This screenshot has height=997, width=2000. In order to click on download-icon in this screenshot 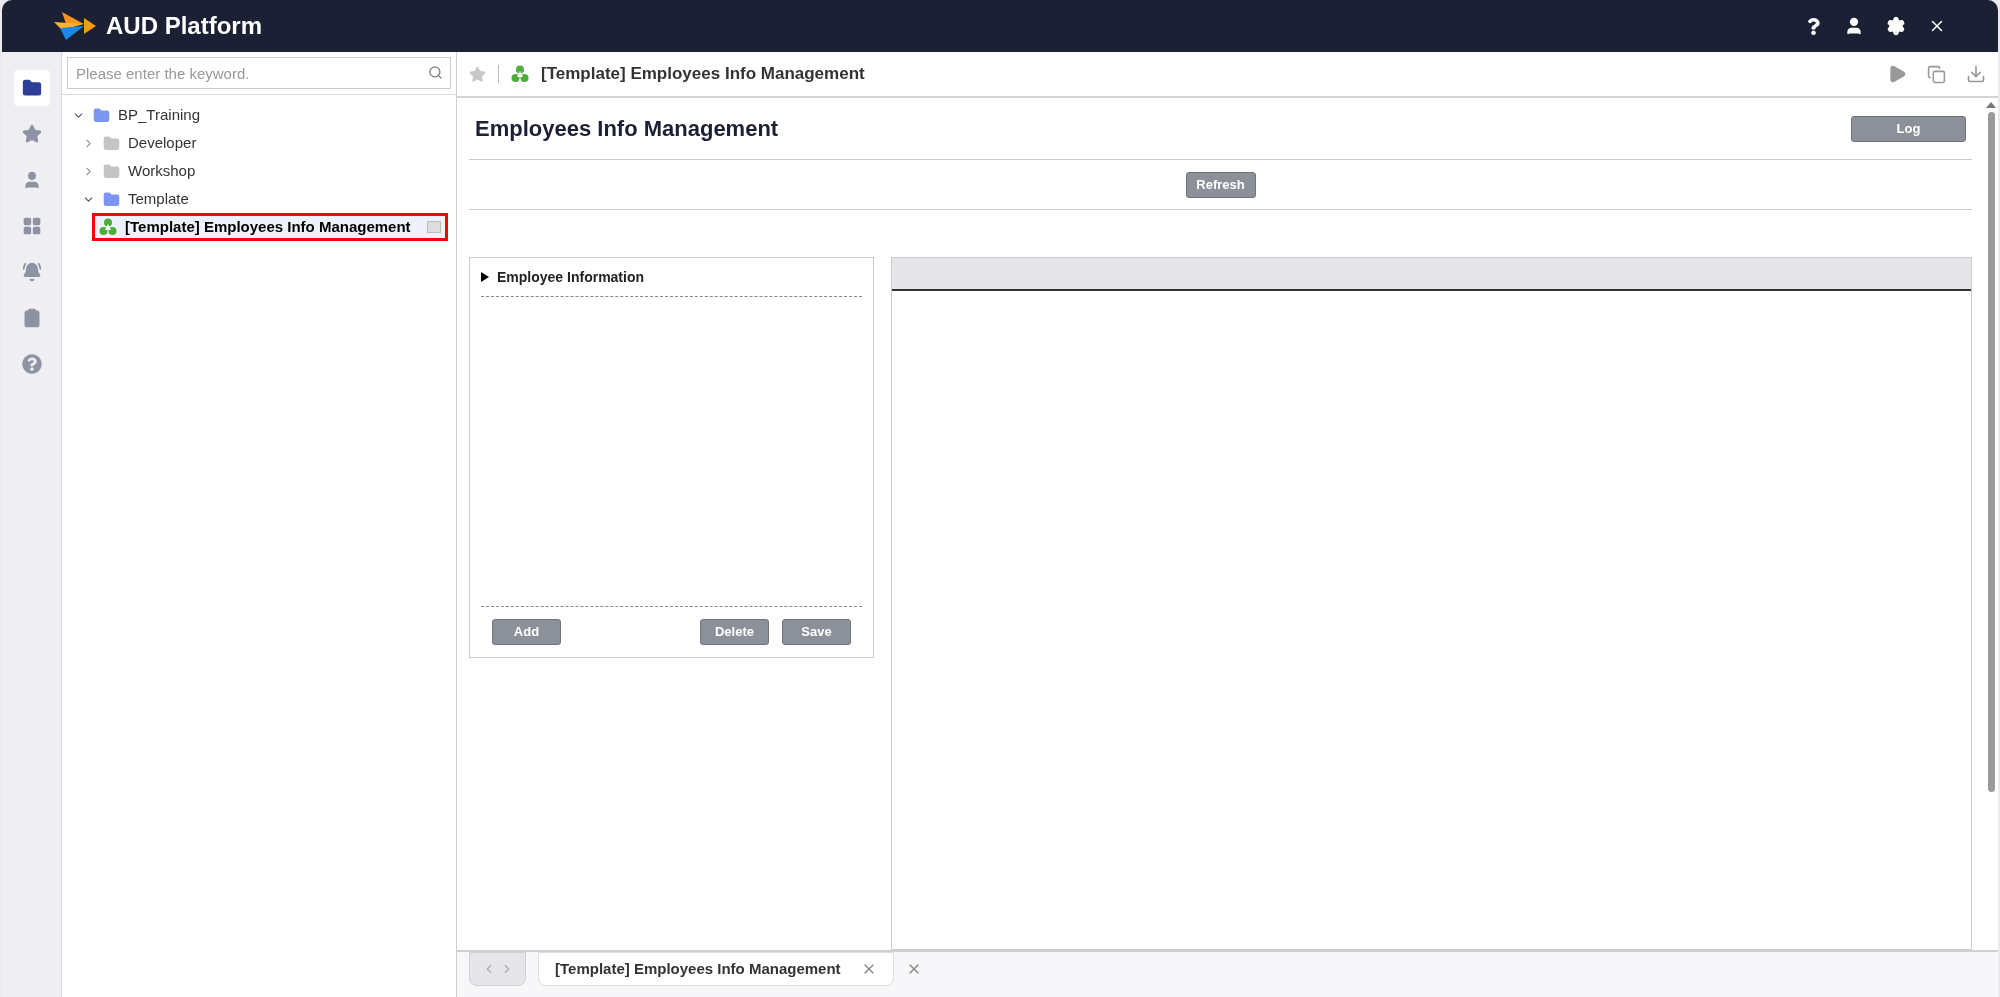, I will do `click(1976, 74)`.